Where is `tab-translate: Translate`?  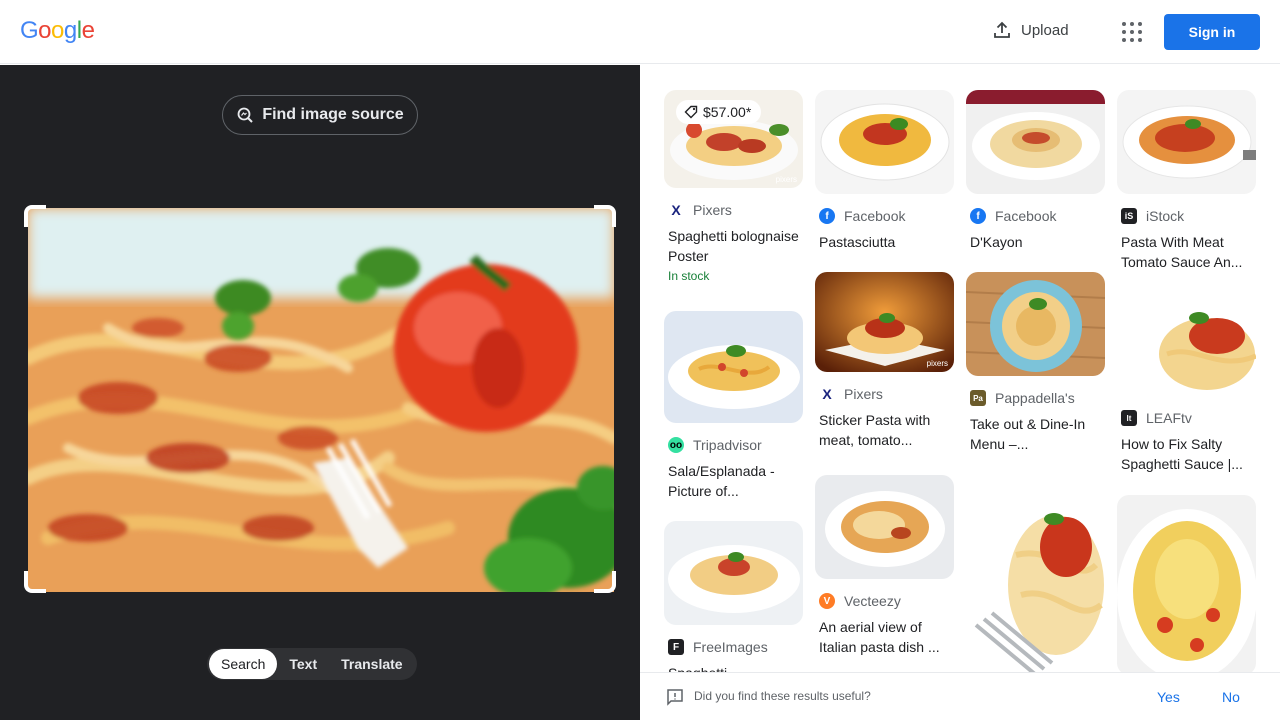
tab-translate: Translate is located at coordinates (371, 664).